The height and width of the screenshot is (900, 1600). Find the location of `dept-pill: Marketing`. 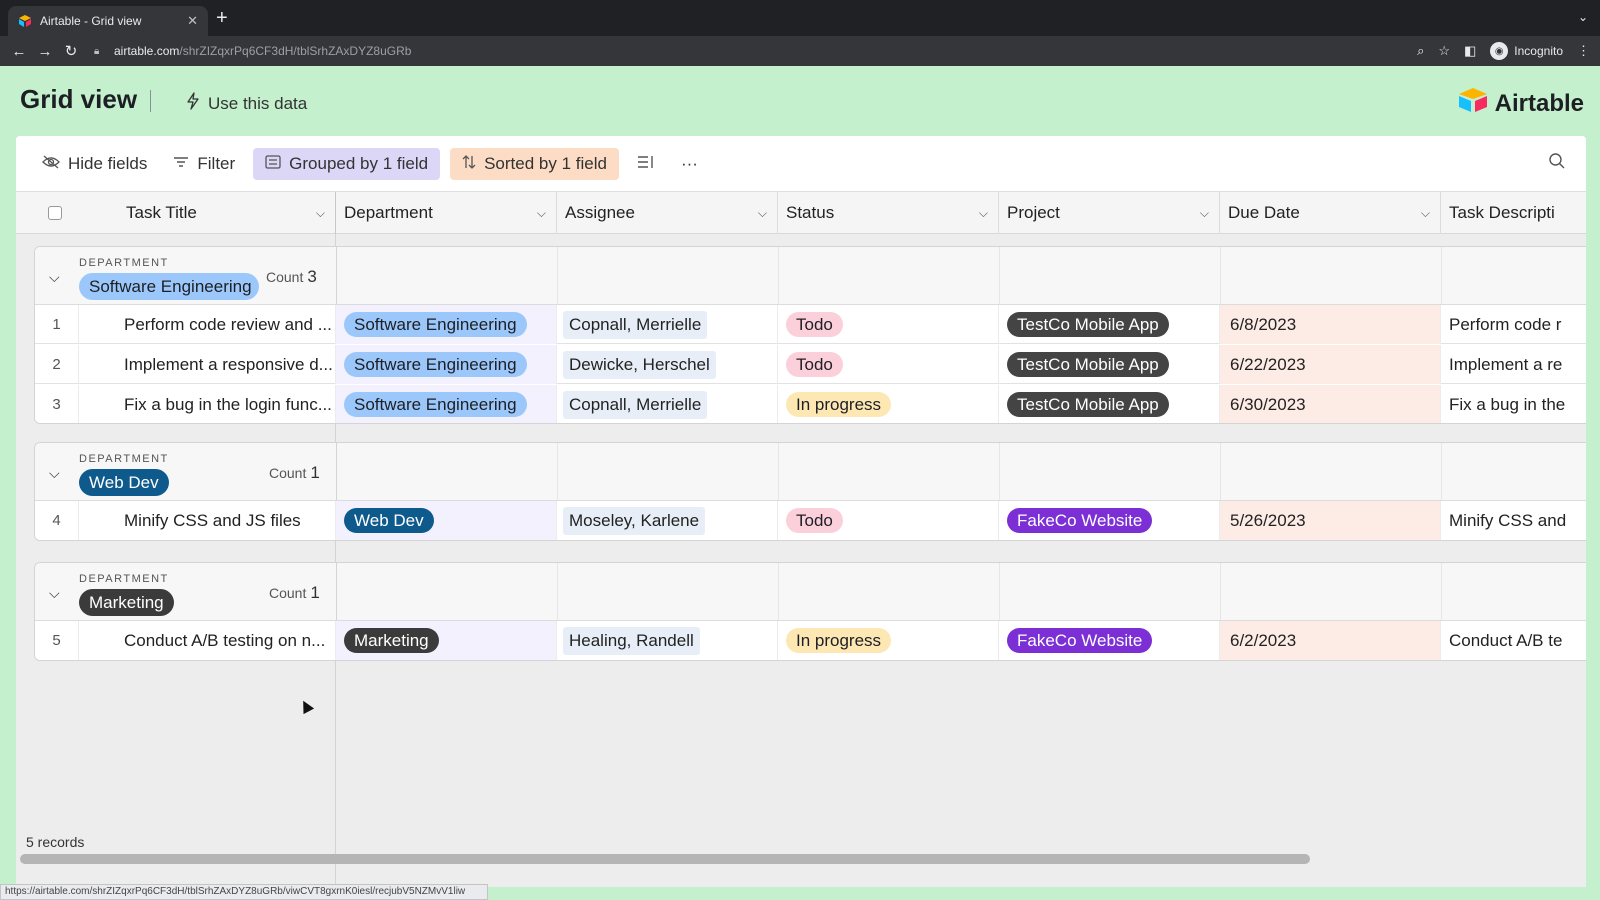

dept-pill: Marketing is located at coordinates (391, 640).